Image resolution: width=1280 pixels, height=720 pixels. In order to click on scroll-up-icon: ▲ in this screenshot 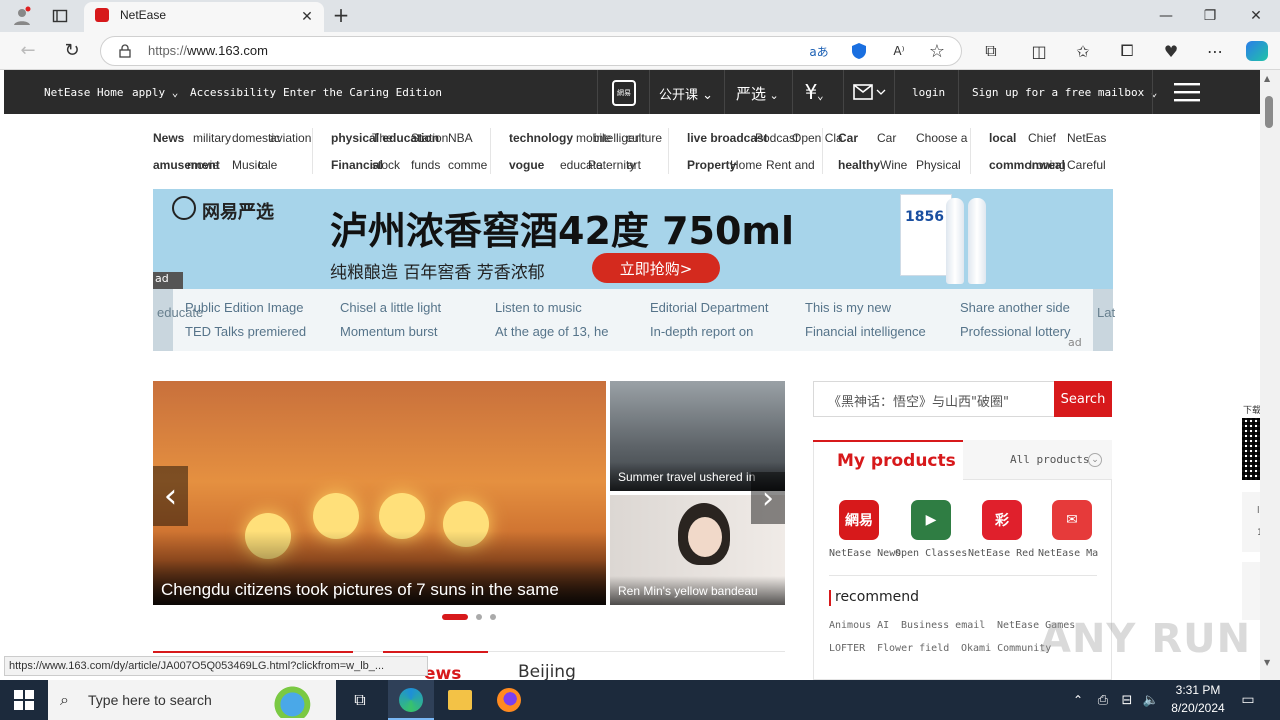, I will do `click(1267, 78)`.